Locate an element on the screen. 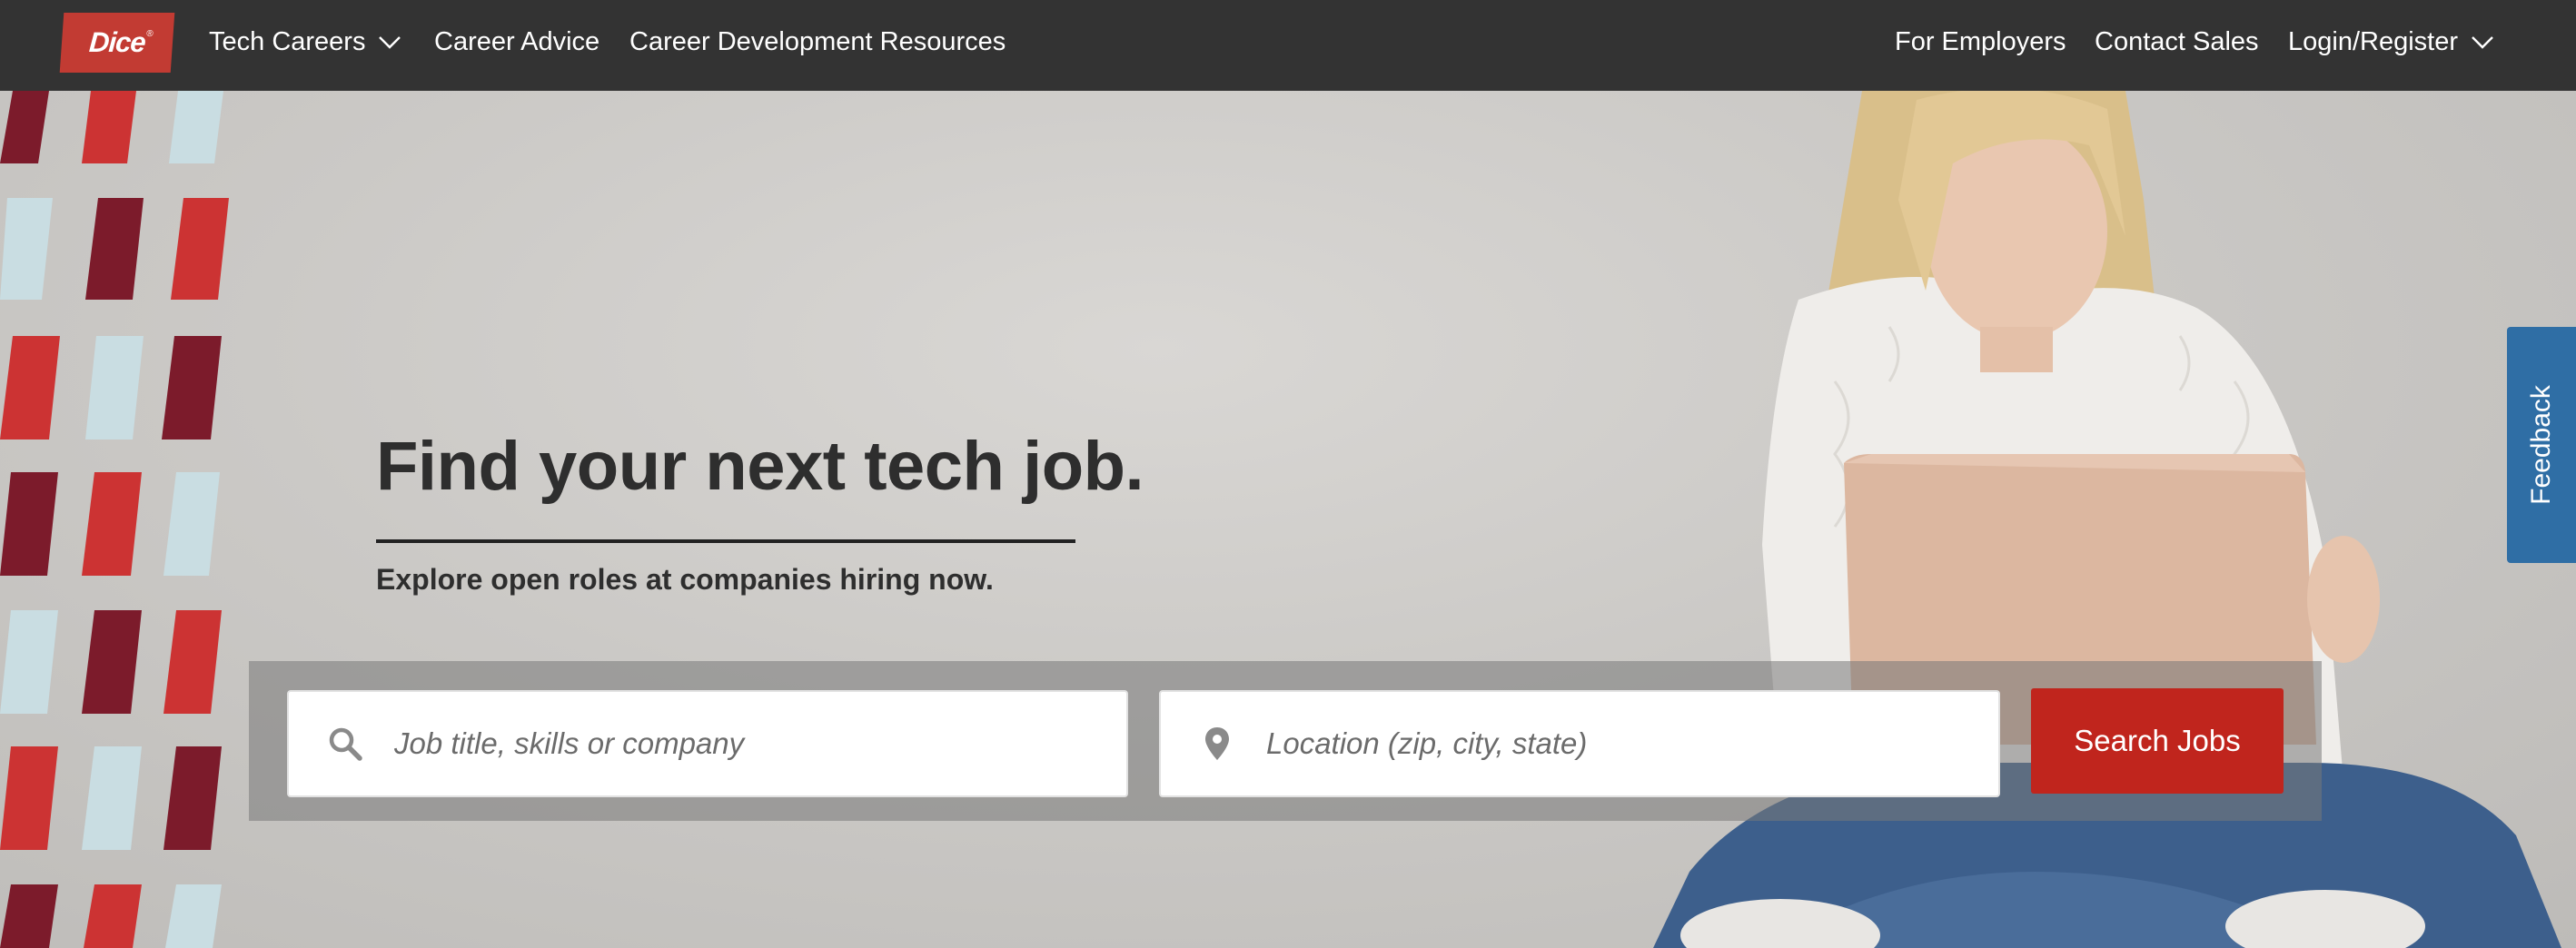 The width and height of the screenshot is (2576, 948). feedback-tab: Feedback is located at coordinates (2541, 445).